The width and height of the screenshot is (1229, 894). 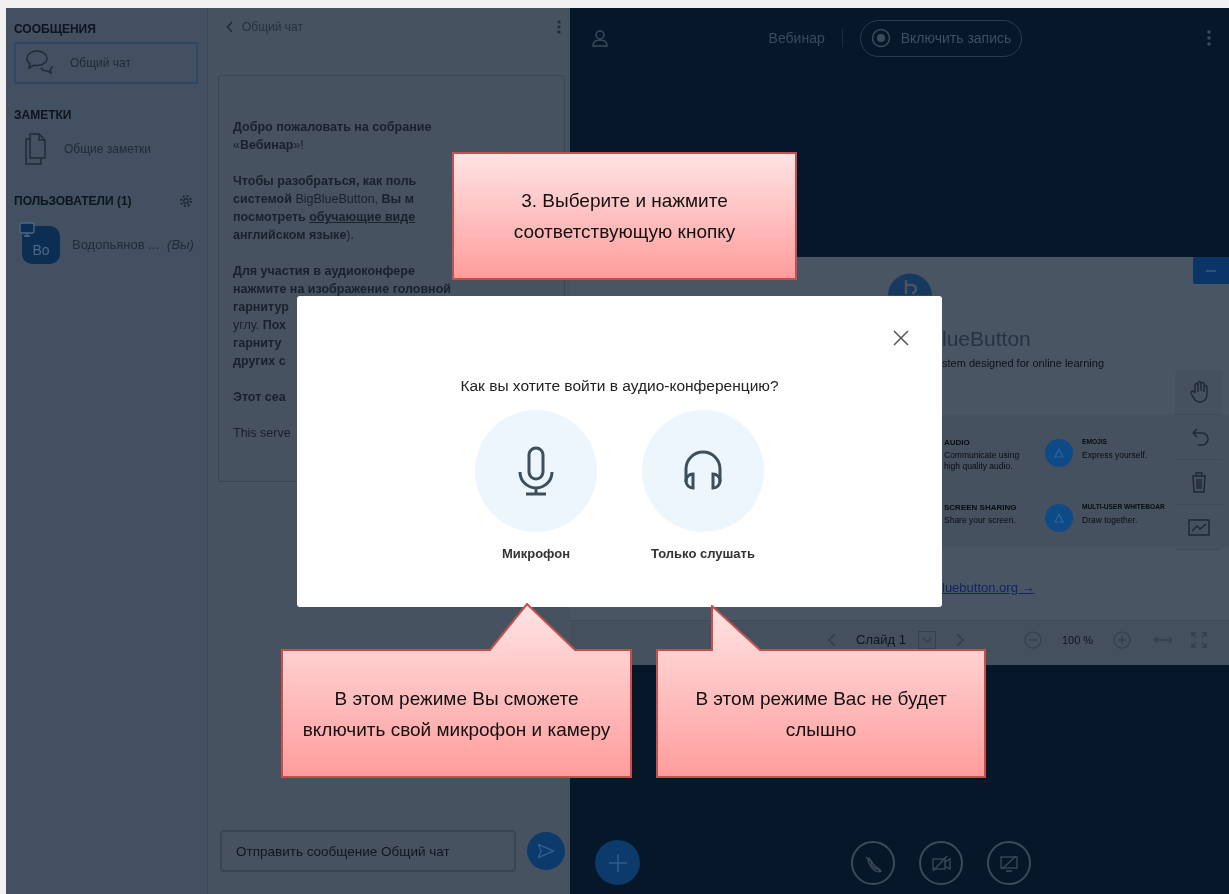 I want to click on record-icon, so click(x=880, y=38).